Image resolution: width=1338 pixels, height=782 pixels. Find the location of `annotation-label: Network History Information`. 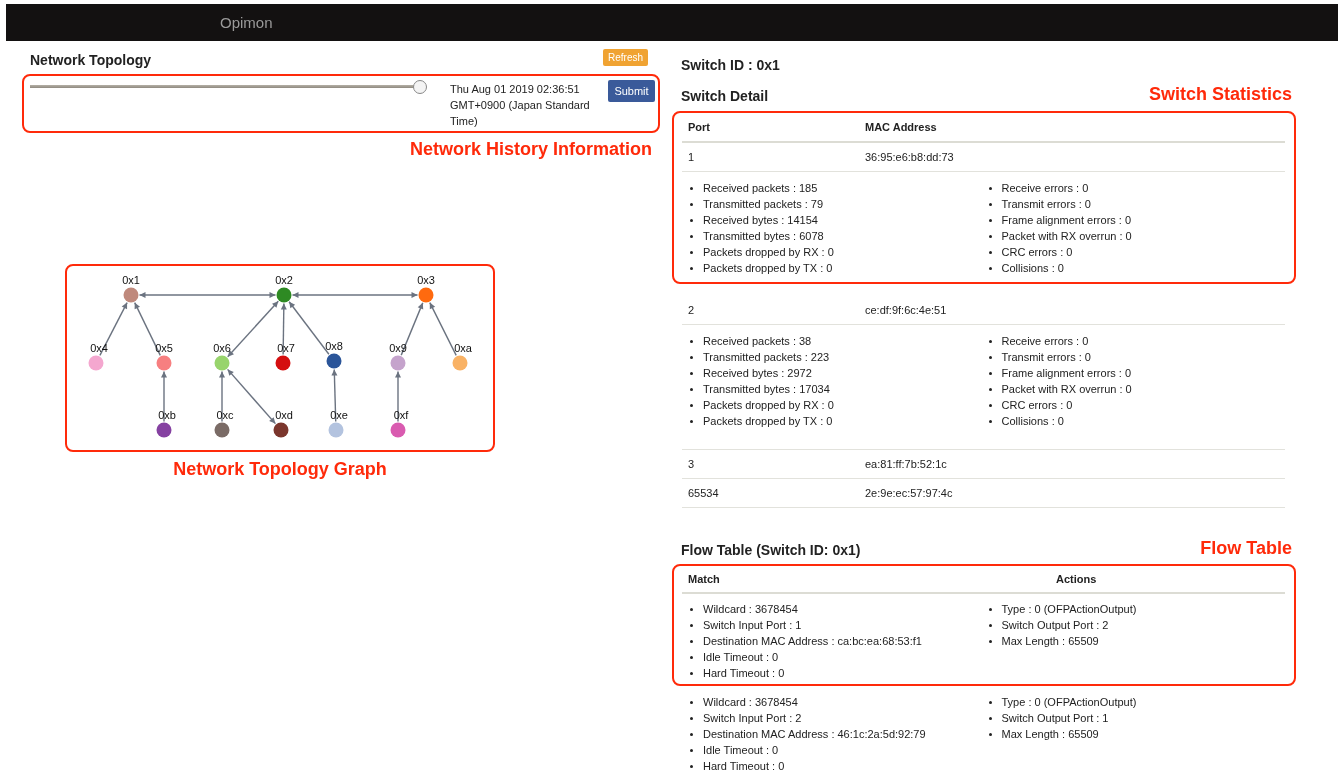

annotation-label: Network History Information is located at coordinates (530, 149).